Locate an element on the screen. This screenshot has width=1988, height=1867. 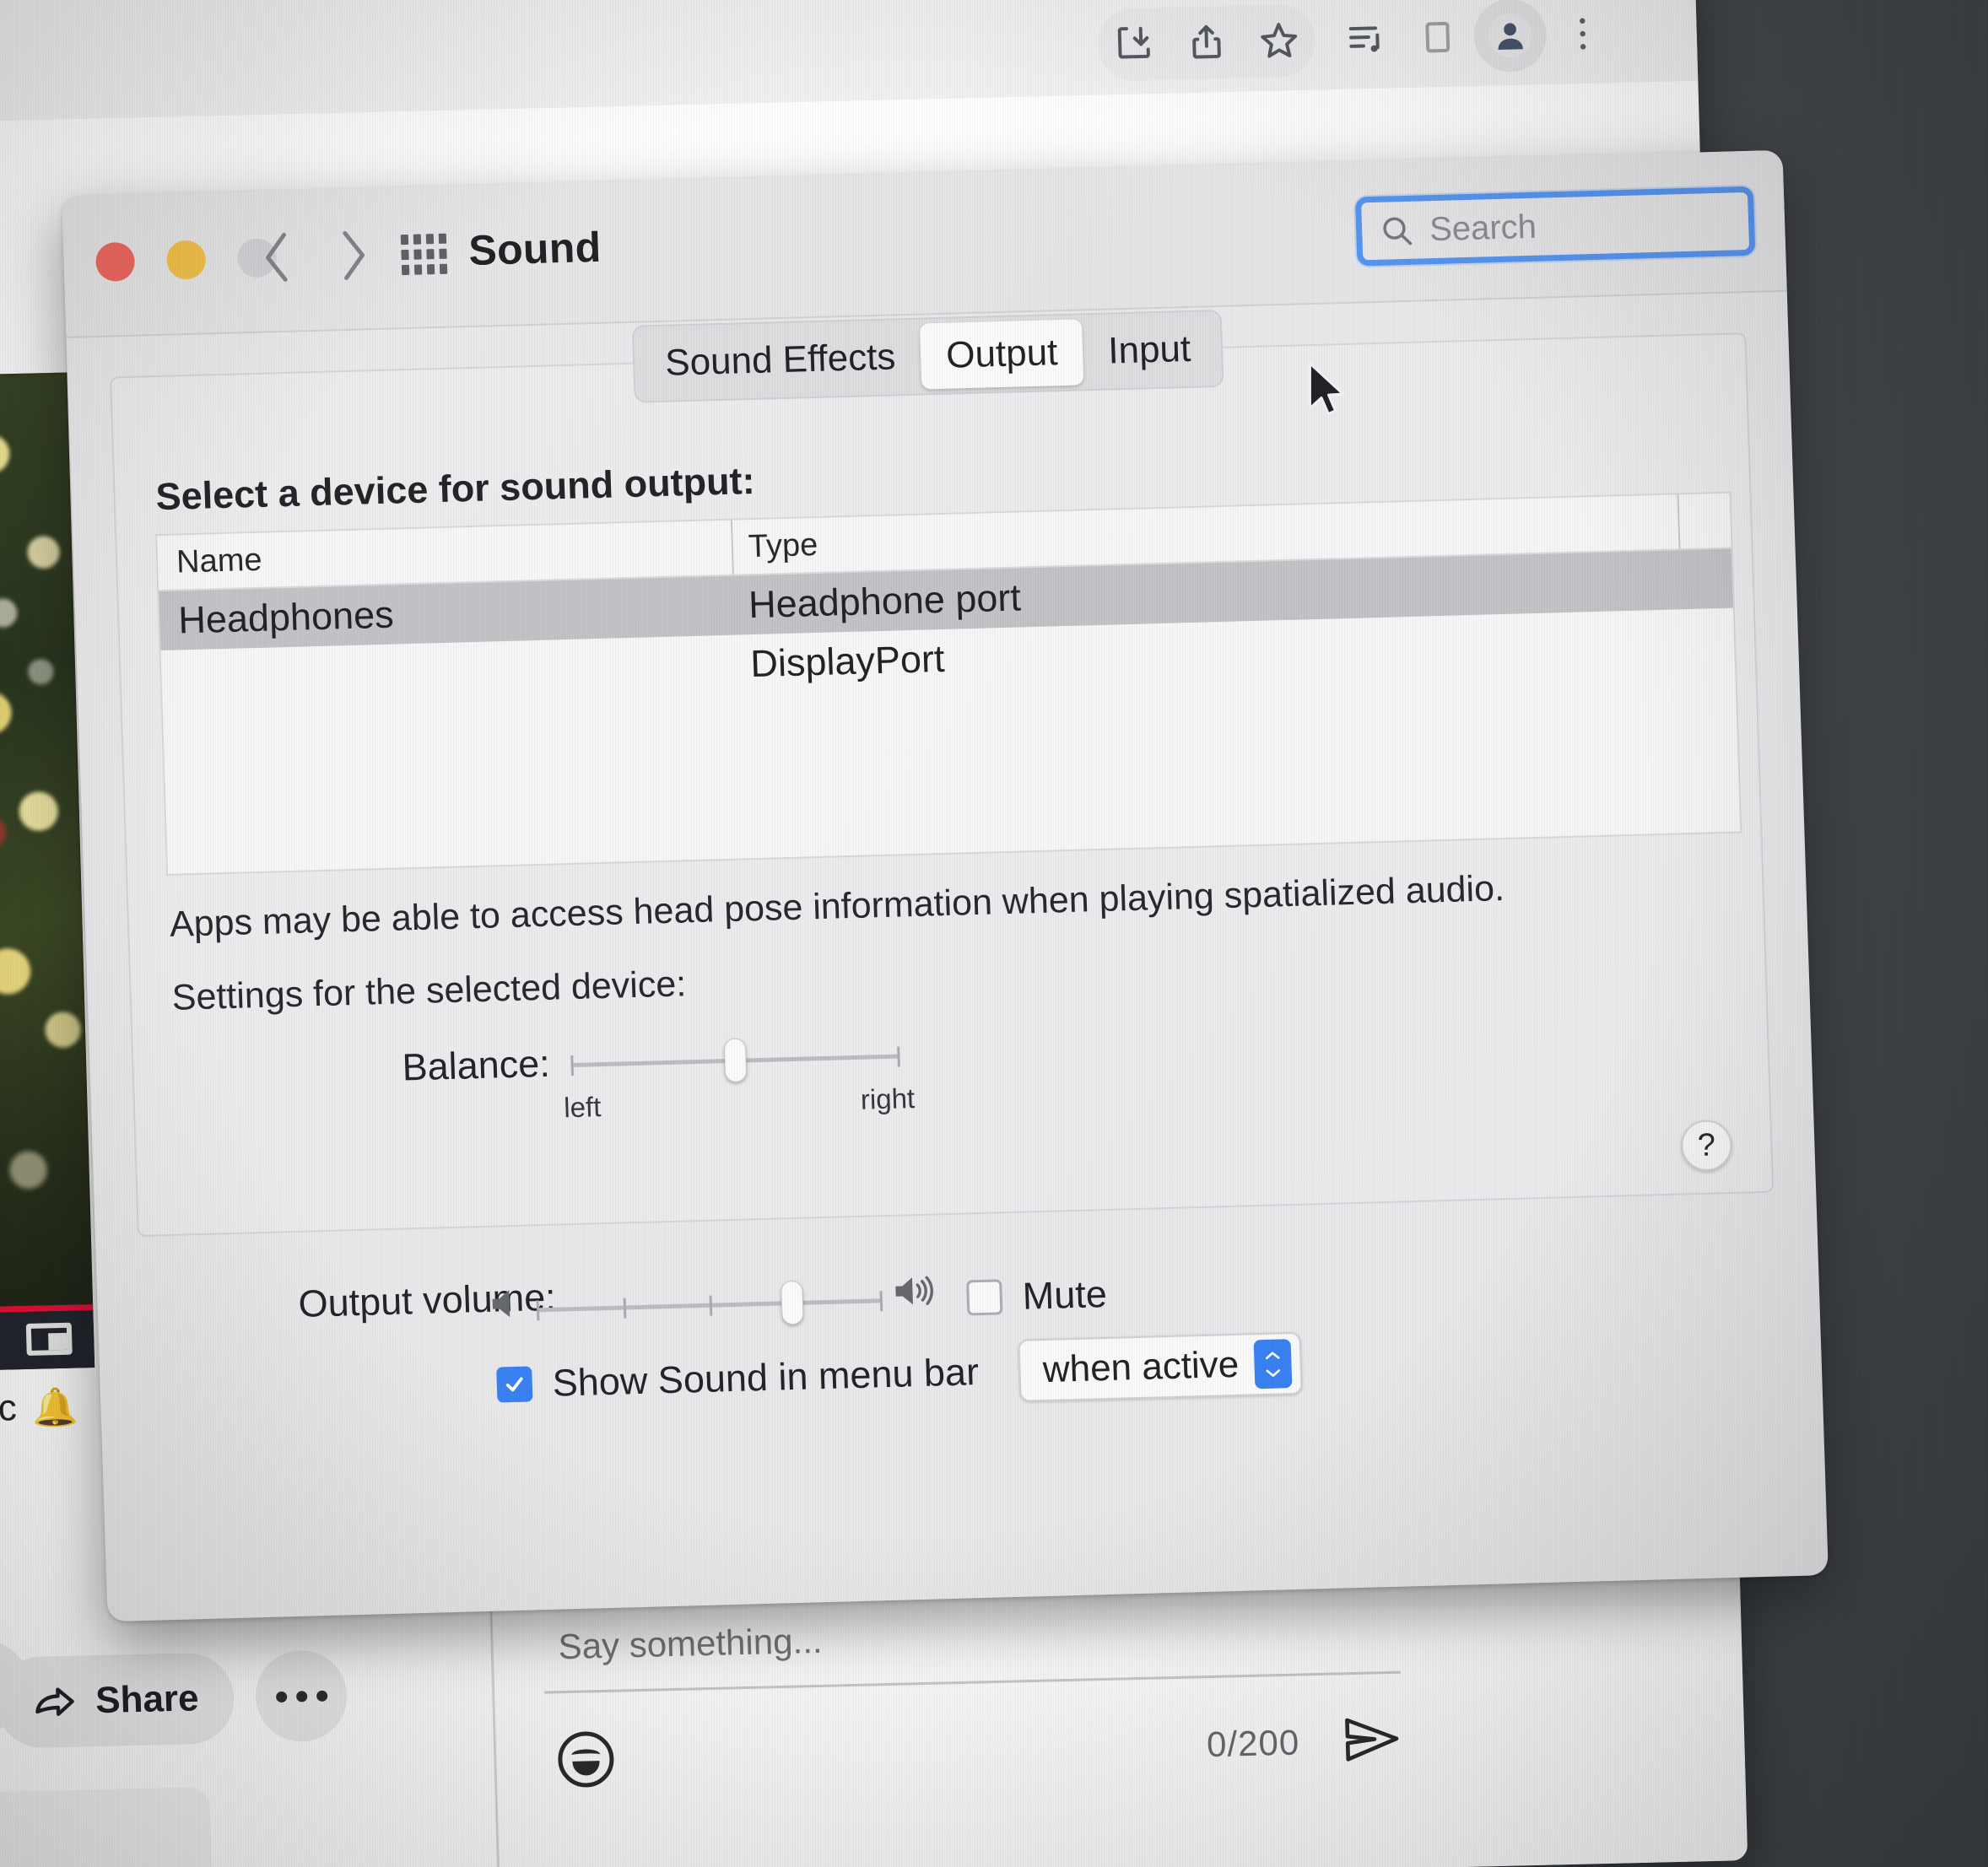
balance-left-label: left is located at coordinates (582, 1107).